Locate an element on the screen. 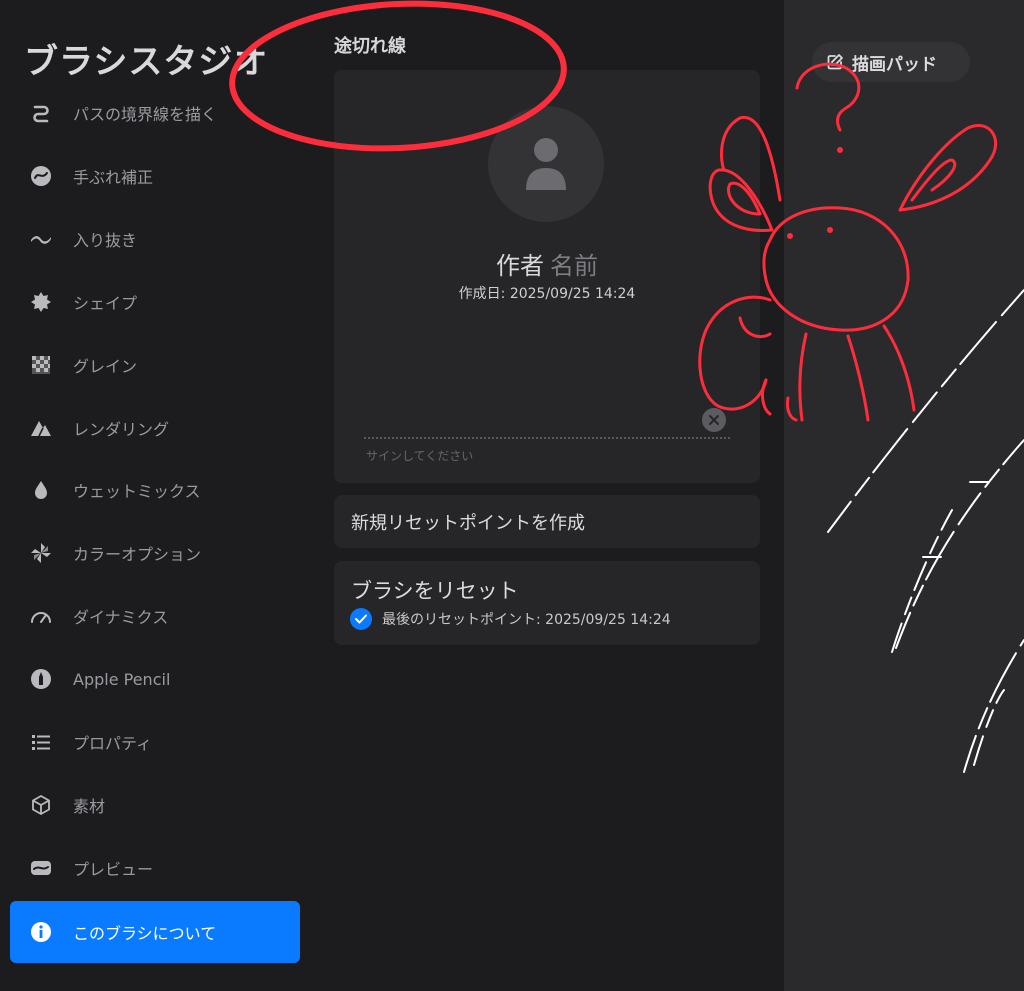 The image size is (1024, 991). sidebar-item-label: グレイン is located at coordinates (105, 366).